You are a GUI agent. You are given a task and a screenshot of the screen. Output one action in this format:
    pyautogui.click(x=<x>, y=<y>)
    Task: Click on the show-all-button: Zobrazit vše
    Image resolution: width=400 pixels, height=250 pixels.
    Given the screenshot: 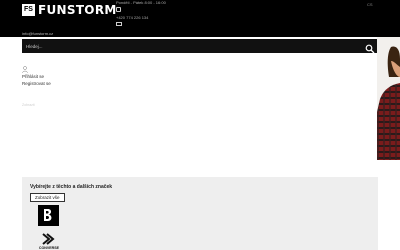 What is the action you would take?
    pyautogui.click(x=47, y=197)
    